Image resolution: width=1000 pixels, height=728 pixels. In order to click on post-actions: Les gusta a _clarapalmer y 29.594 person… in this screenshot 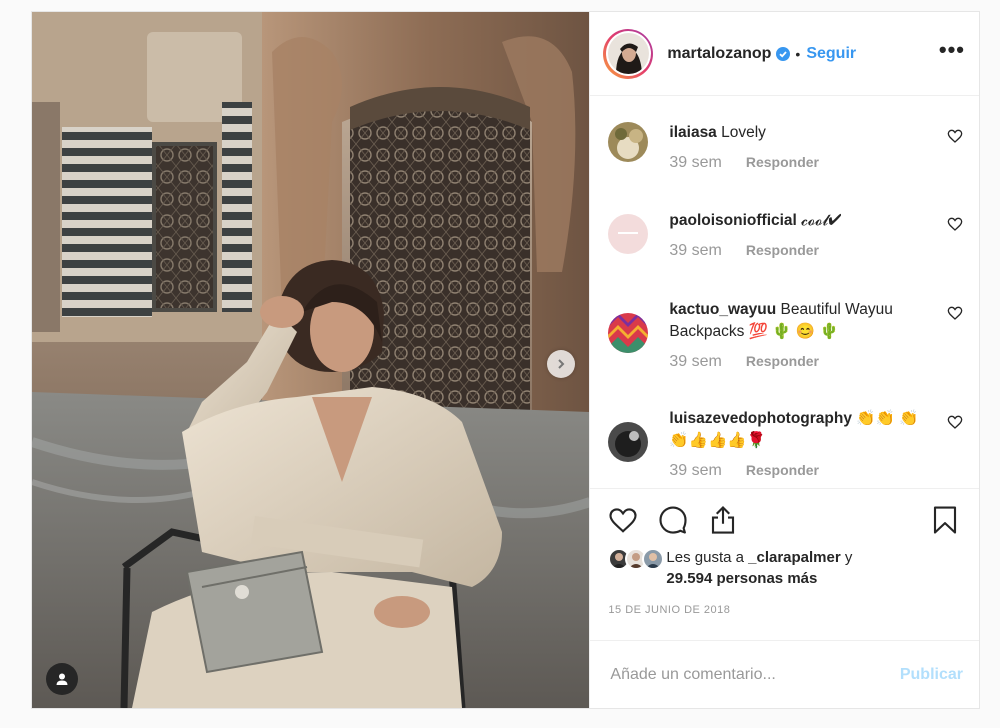, I will do `click(784, 537)`.